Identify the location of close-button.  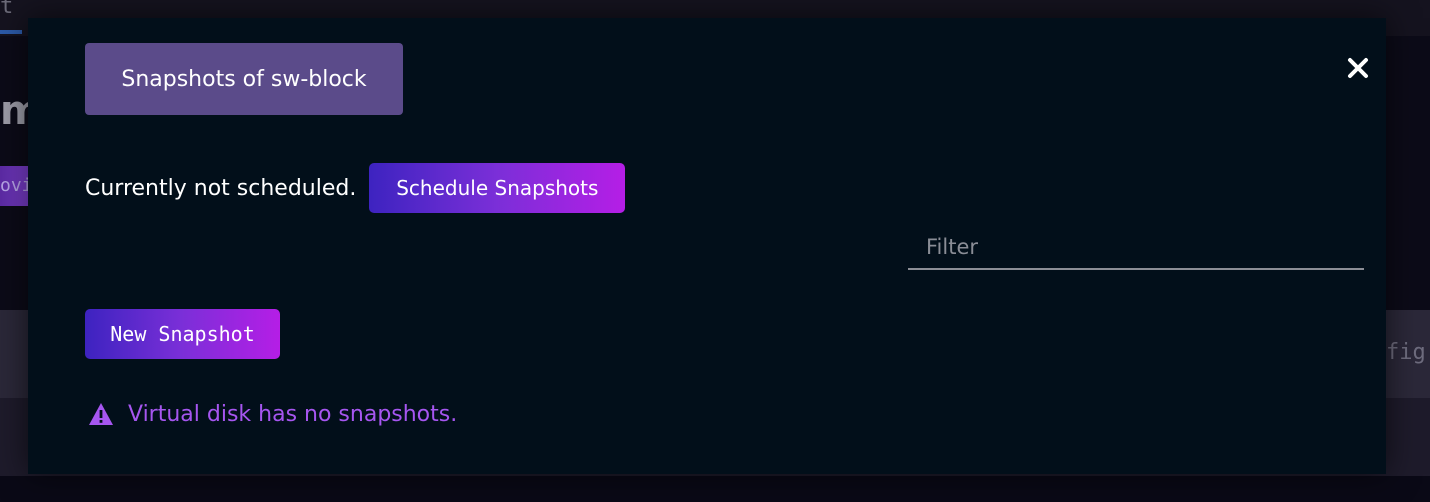
(1358, 68).